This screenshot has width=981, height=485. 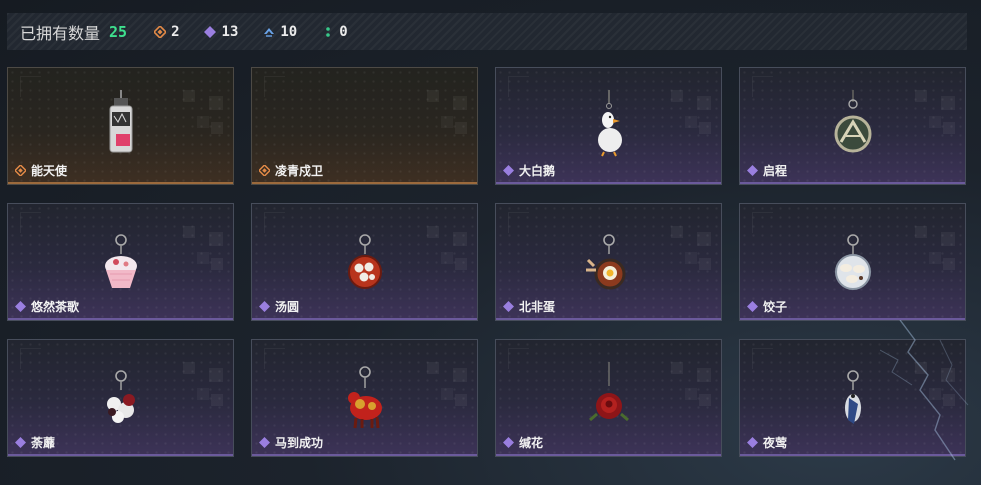 What do you see at coordinates (487, 31) in the screenshot?
I see `inventory-summary-bar: 已拥有数量 25 2 13 10 0` at bounding box center [487, 31].